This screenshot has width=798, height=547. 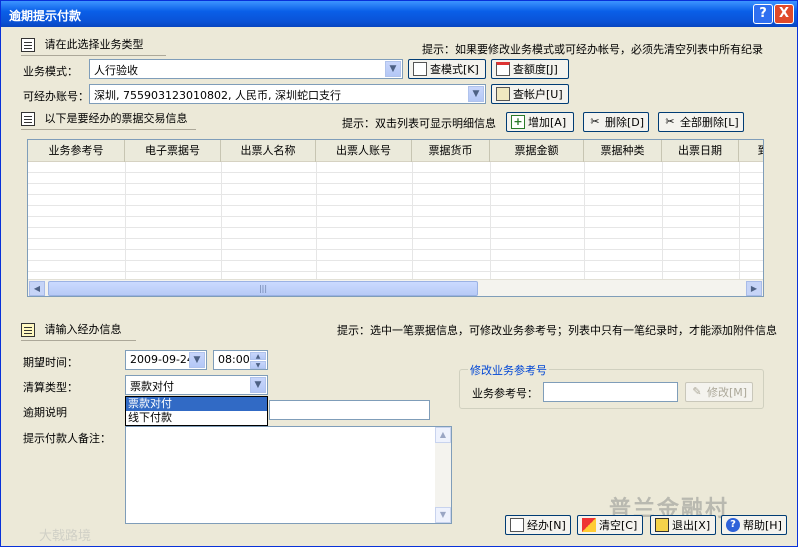 I want to click on dropdown-option: 线下付款, so click(x=196, y=418).